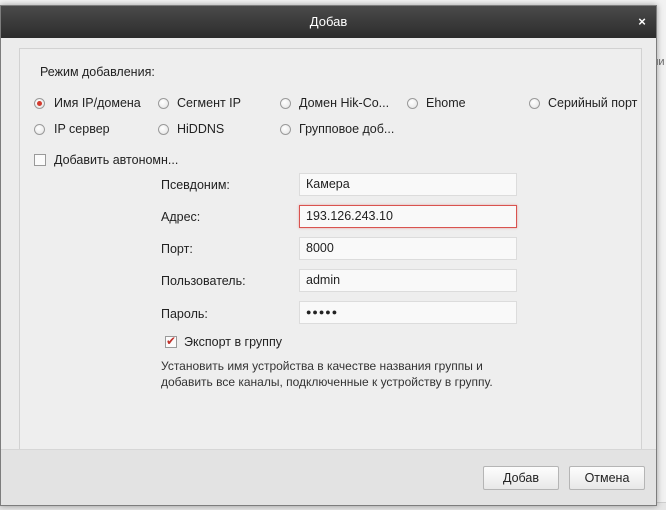 This screenshot has width=666, height=510. I want to click on address-field: 193.126.243.10, so click(408, 216).